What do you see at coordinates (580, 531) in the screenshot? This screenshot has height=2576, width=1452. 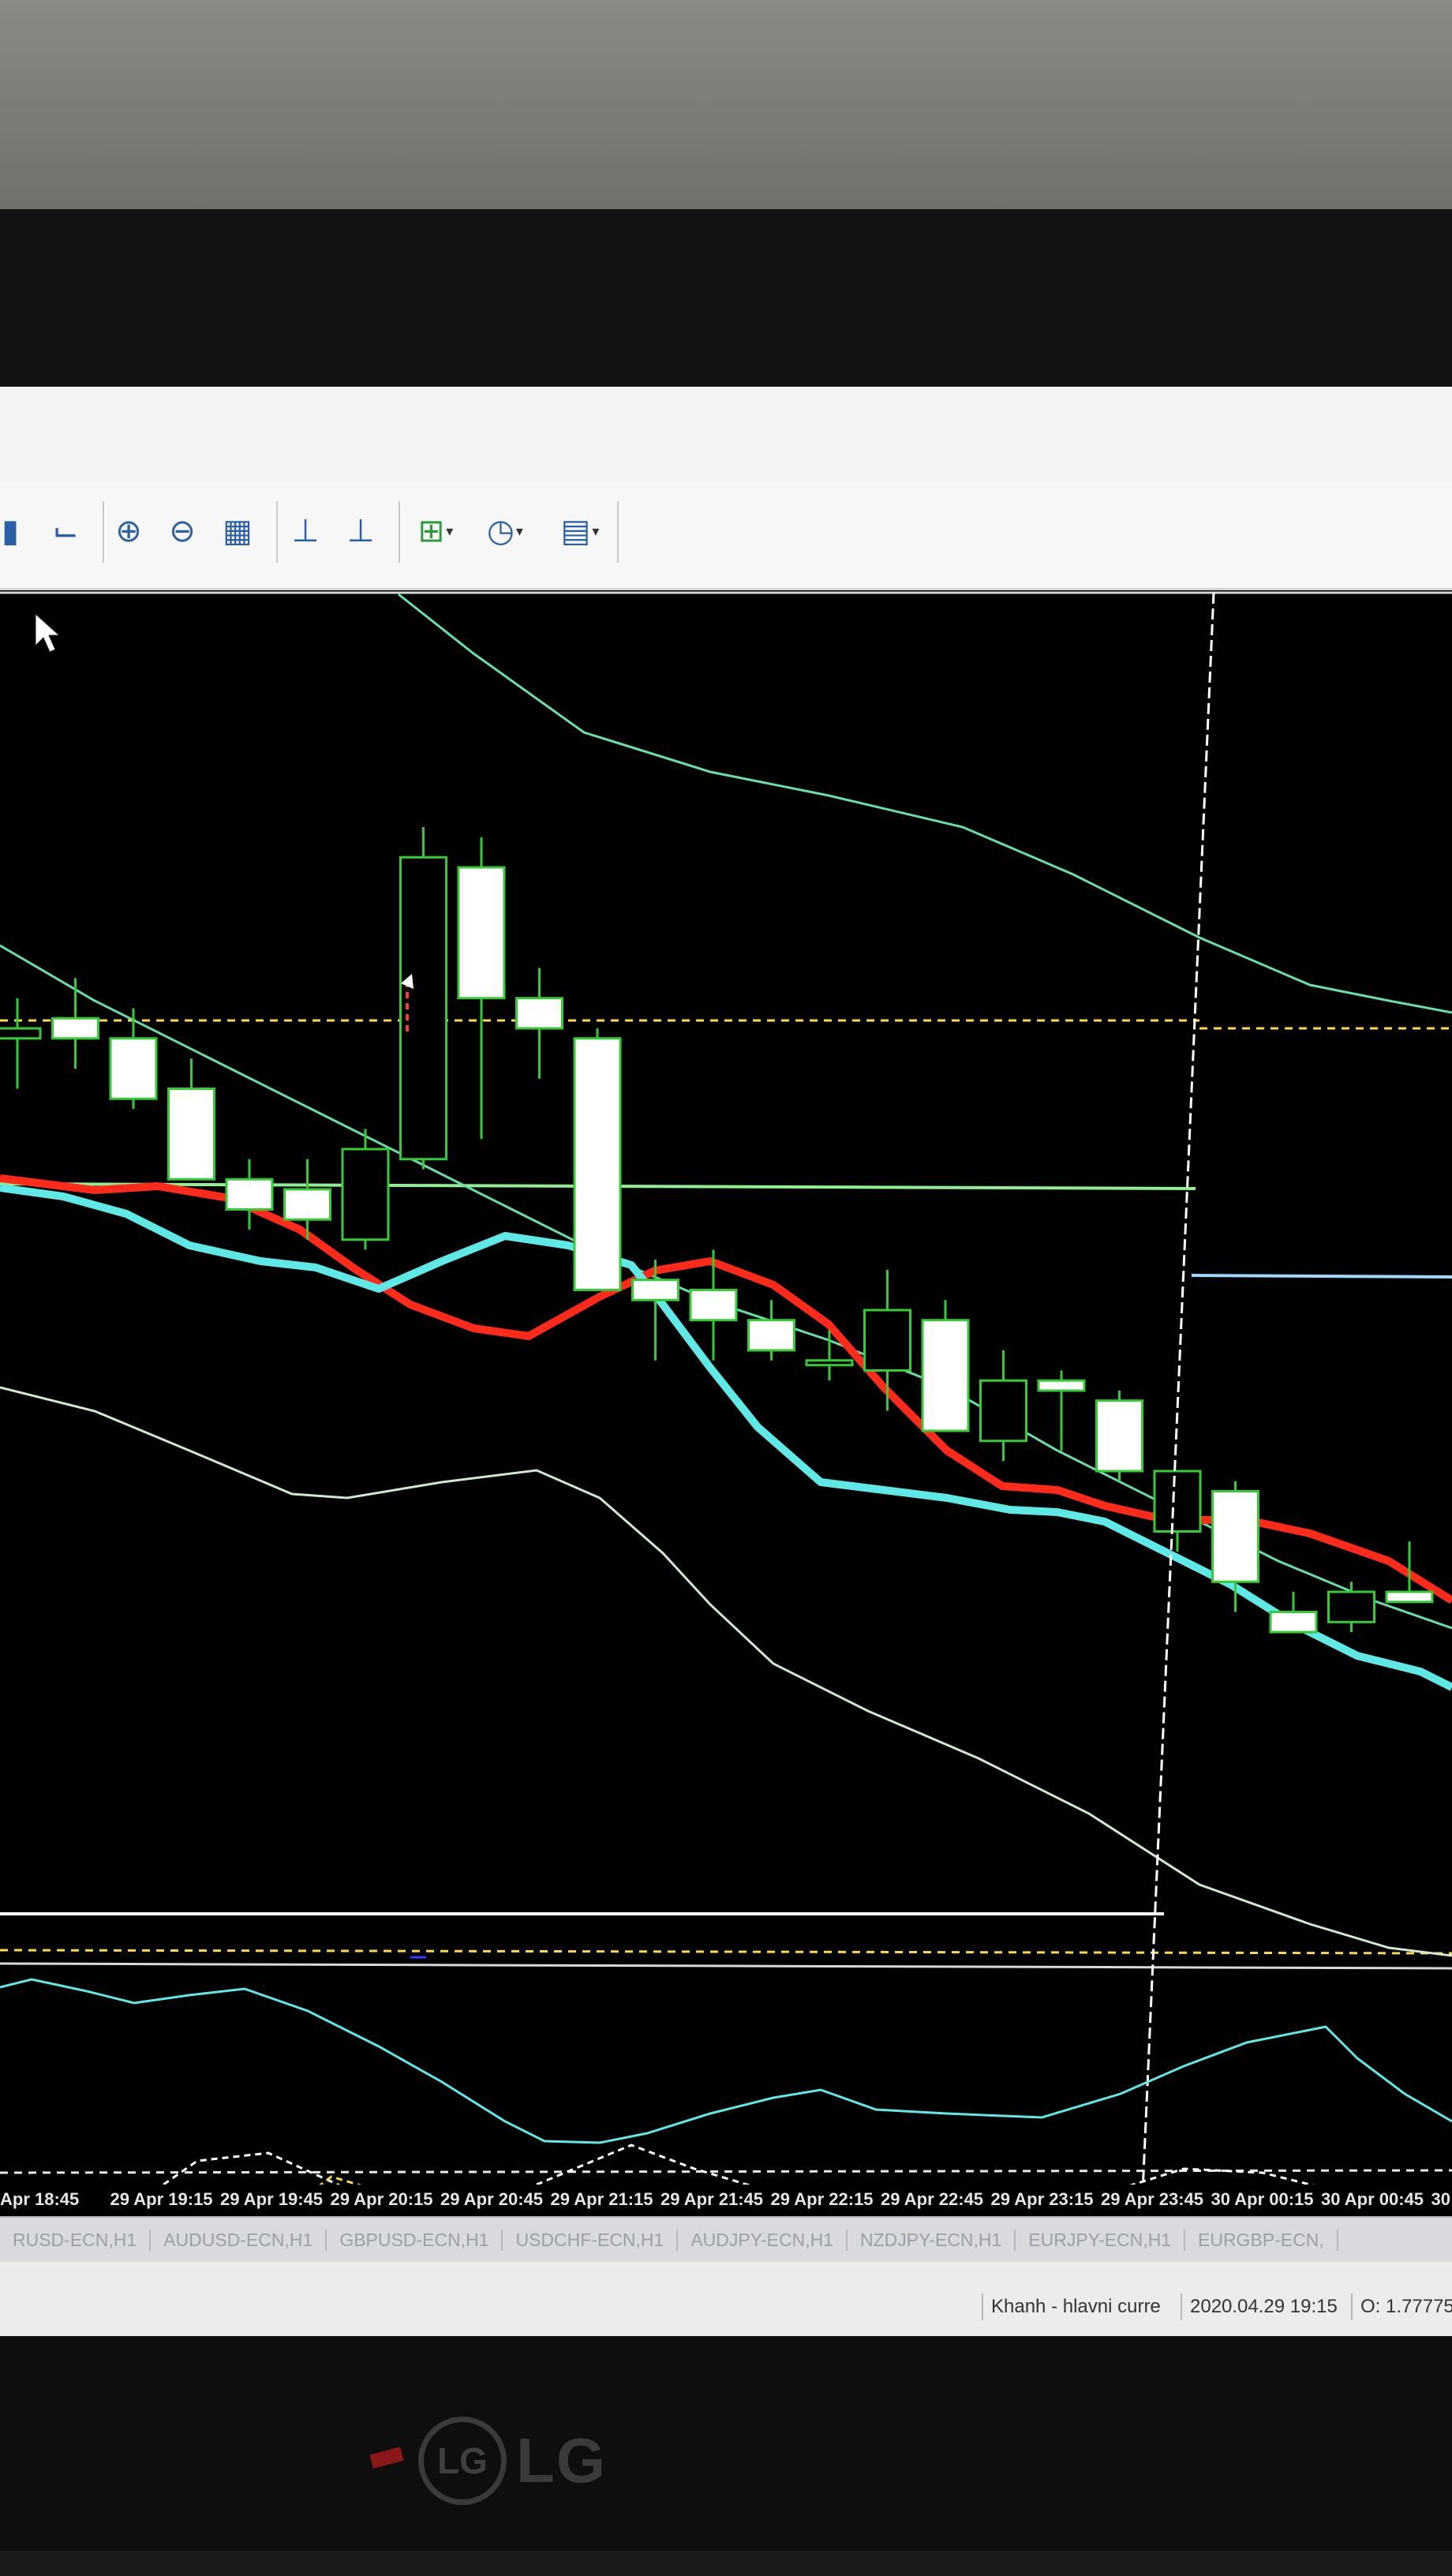 I see `templates-icon: ▤ ▾` at bounding box center [580, 531].